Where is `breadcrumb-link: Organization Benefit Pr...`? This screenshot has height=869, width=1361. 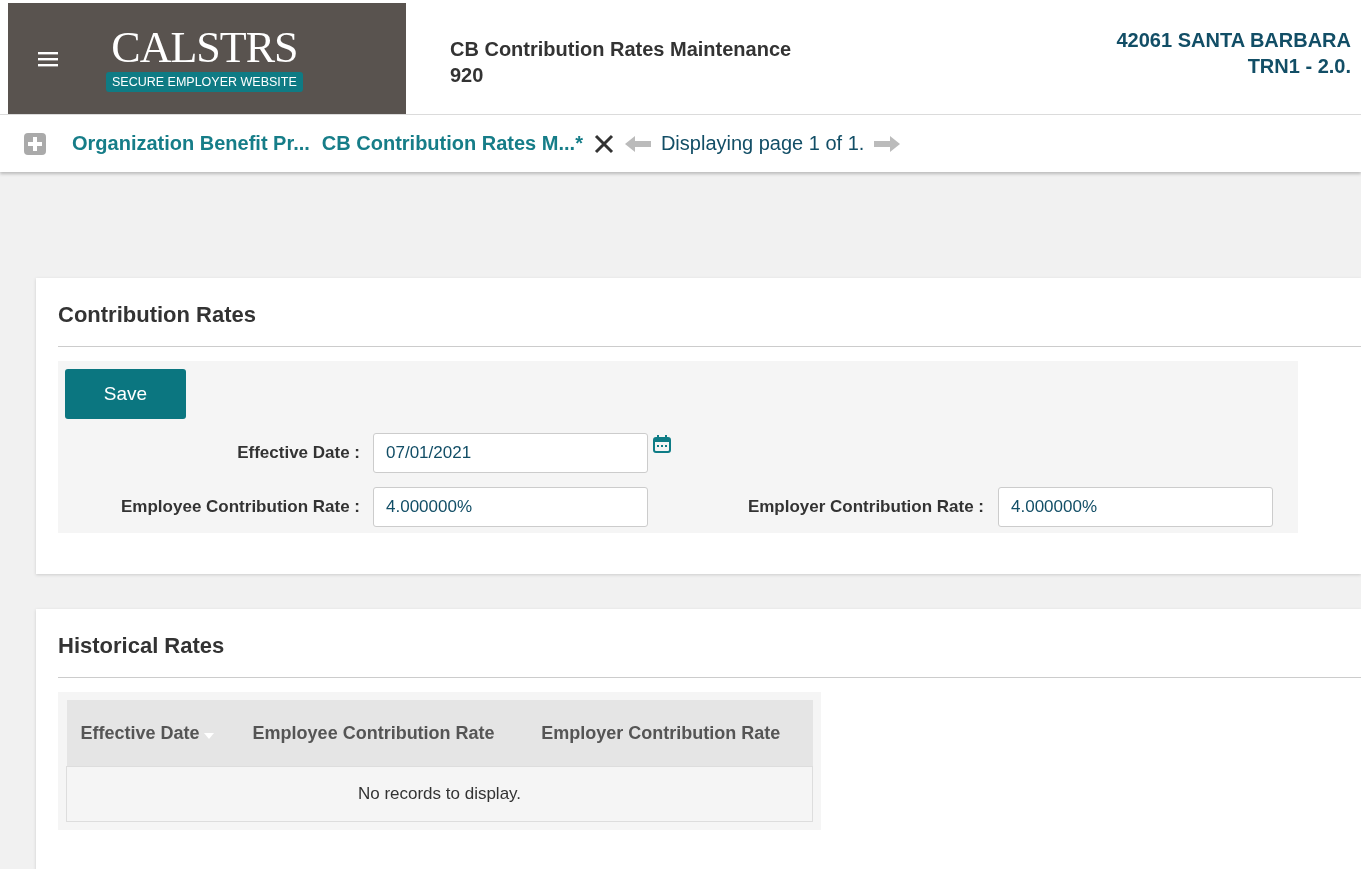 breadcrumb-link: Organization Benefit Pr... is located at coordinates (191, 143).